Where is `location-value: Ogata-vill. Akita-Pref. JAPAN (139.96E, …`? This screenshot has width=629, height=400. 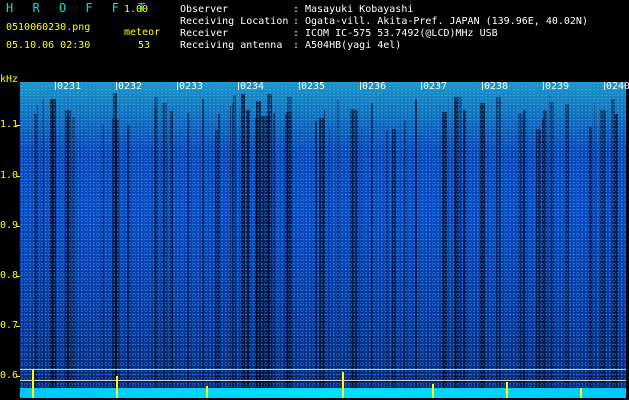
location-value: Ogata-vill. Akita-Pref. JAPAN (139.96E, … is located at coordinates (446, 21).